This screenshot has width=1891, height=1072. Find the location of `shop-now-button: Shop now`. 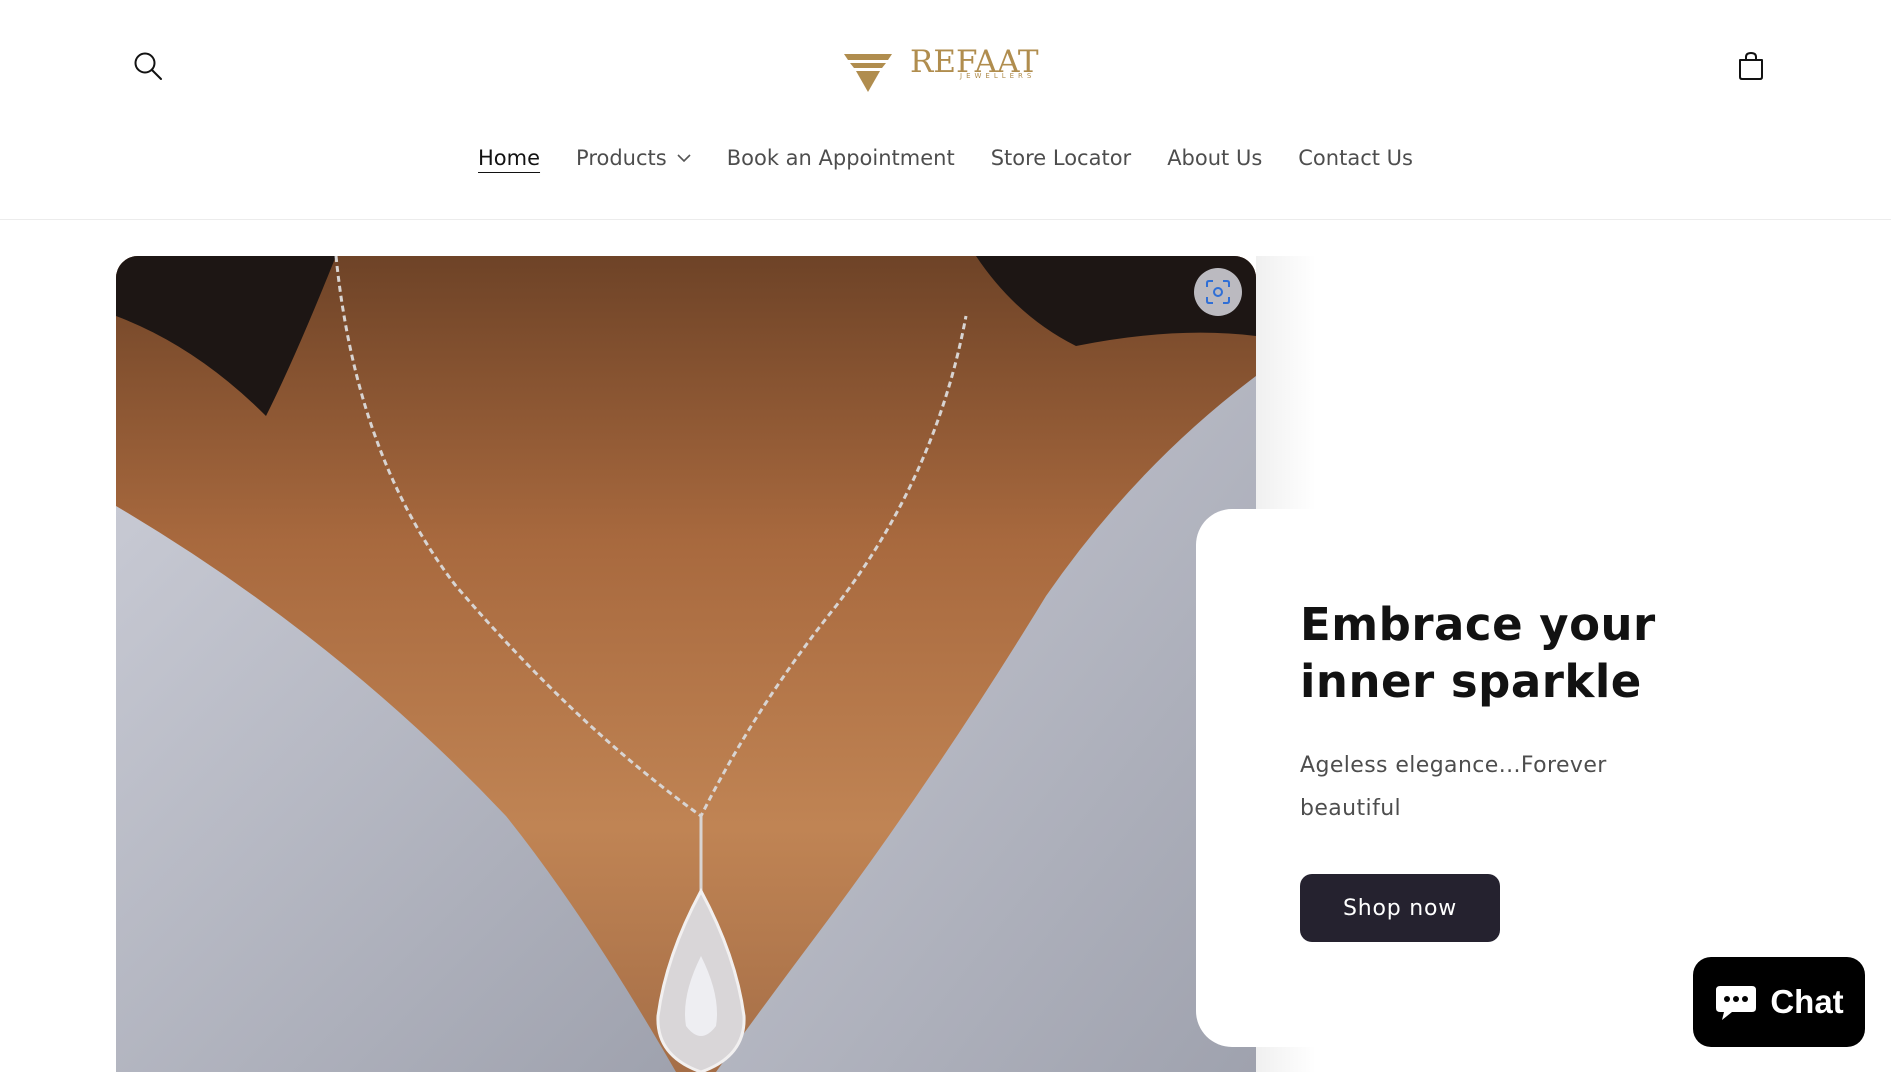

shop-now-button: Shop now is located at coordinates (1400, 908).